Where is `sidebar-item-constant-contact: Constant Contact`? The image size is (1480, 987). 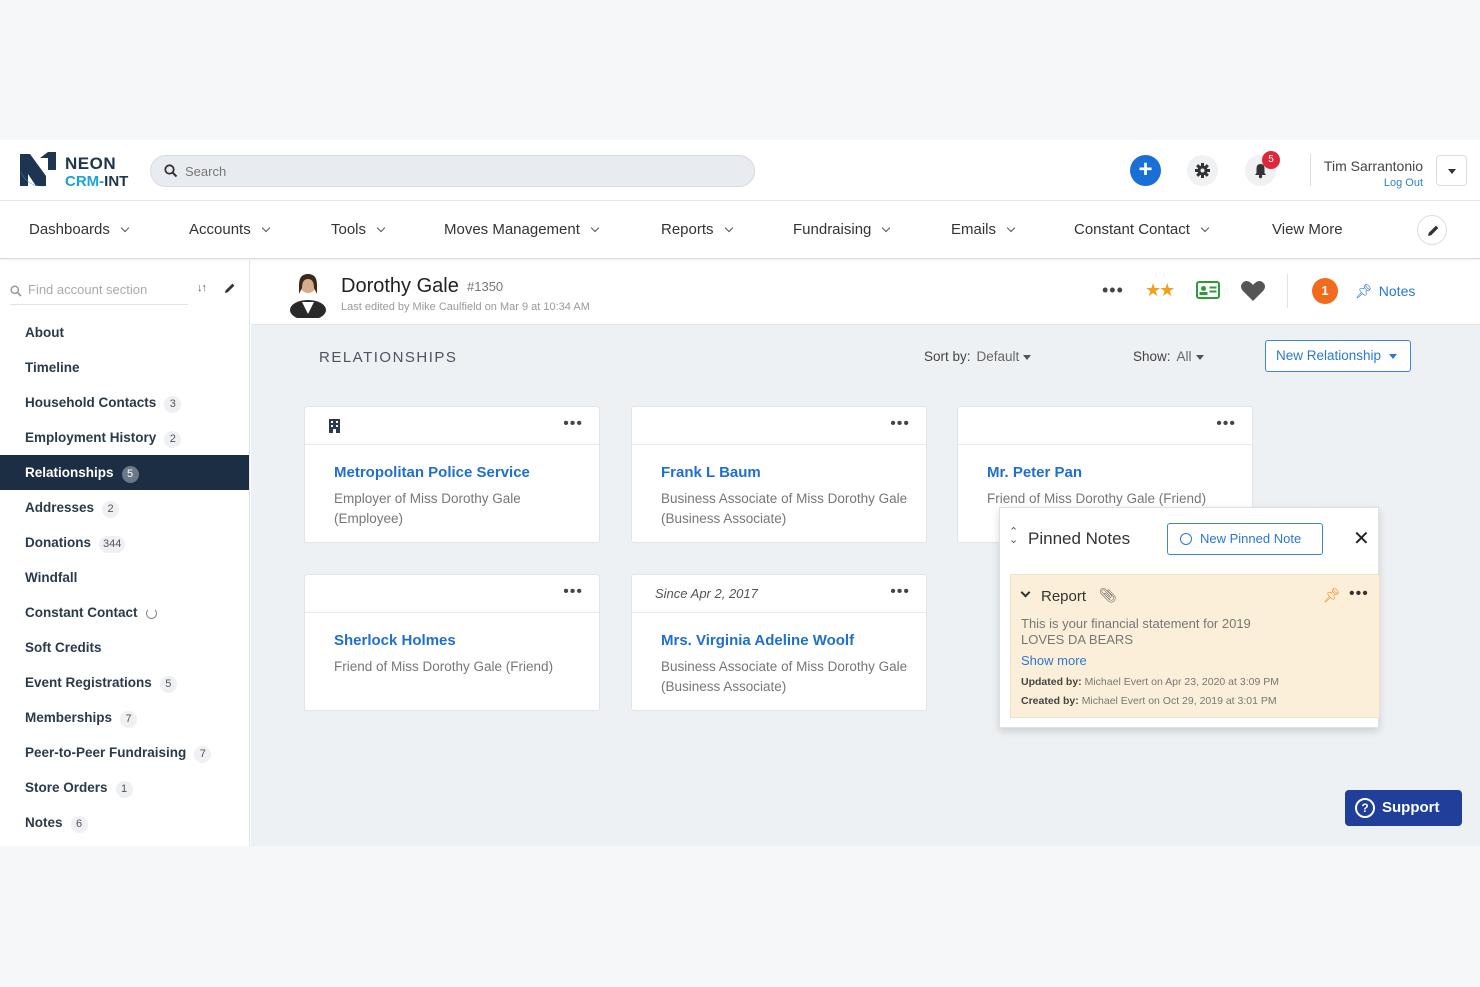 sidebar-item-constant-contact: Constant Contact is located at coordinates (124, 612).